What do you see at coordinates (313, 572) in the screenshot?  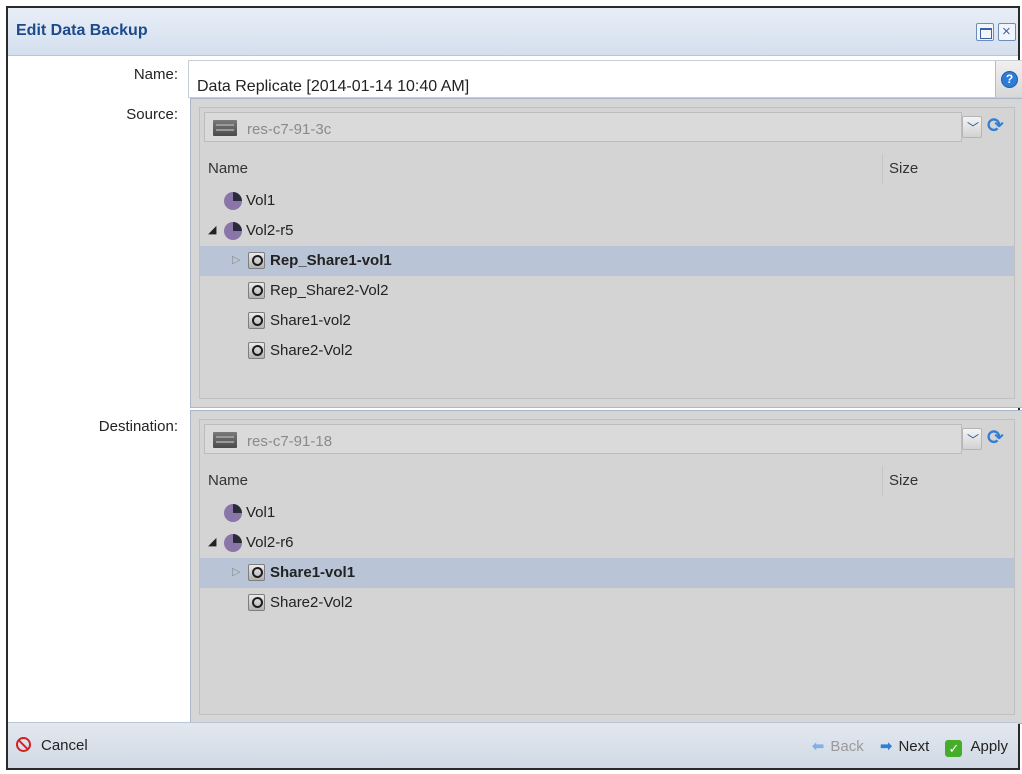 I see `tree-row-label: Share1-vol1` at bounding box center [313, 572].